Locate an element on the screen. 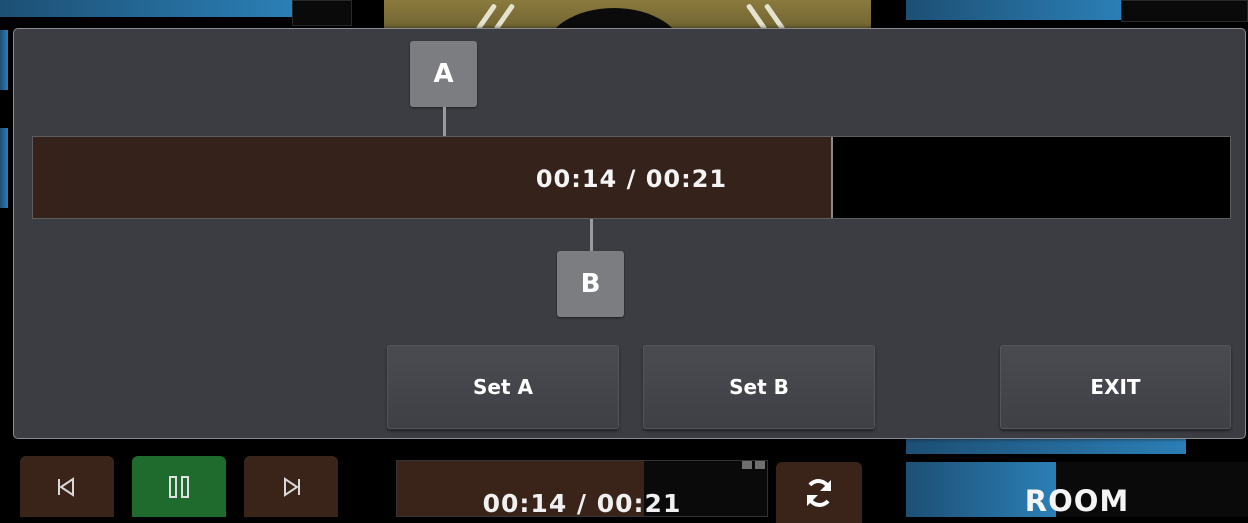  marker-b-connector is located at coordinates (591, 235).